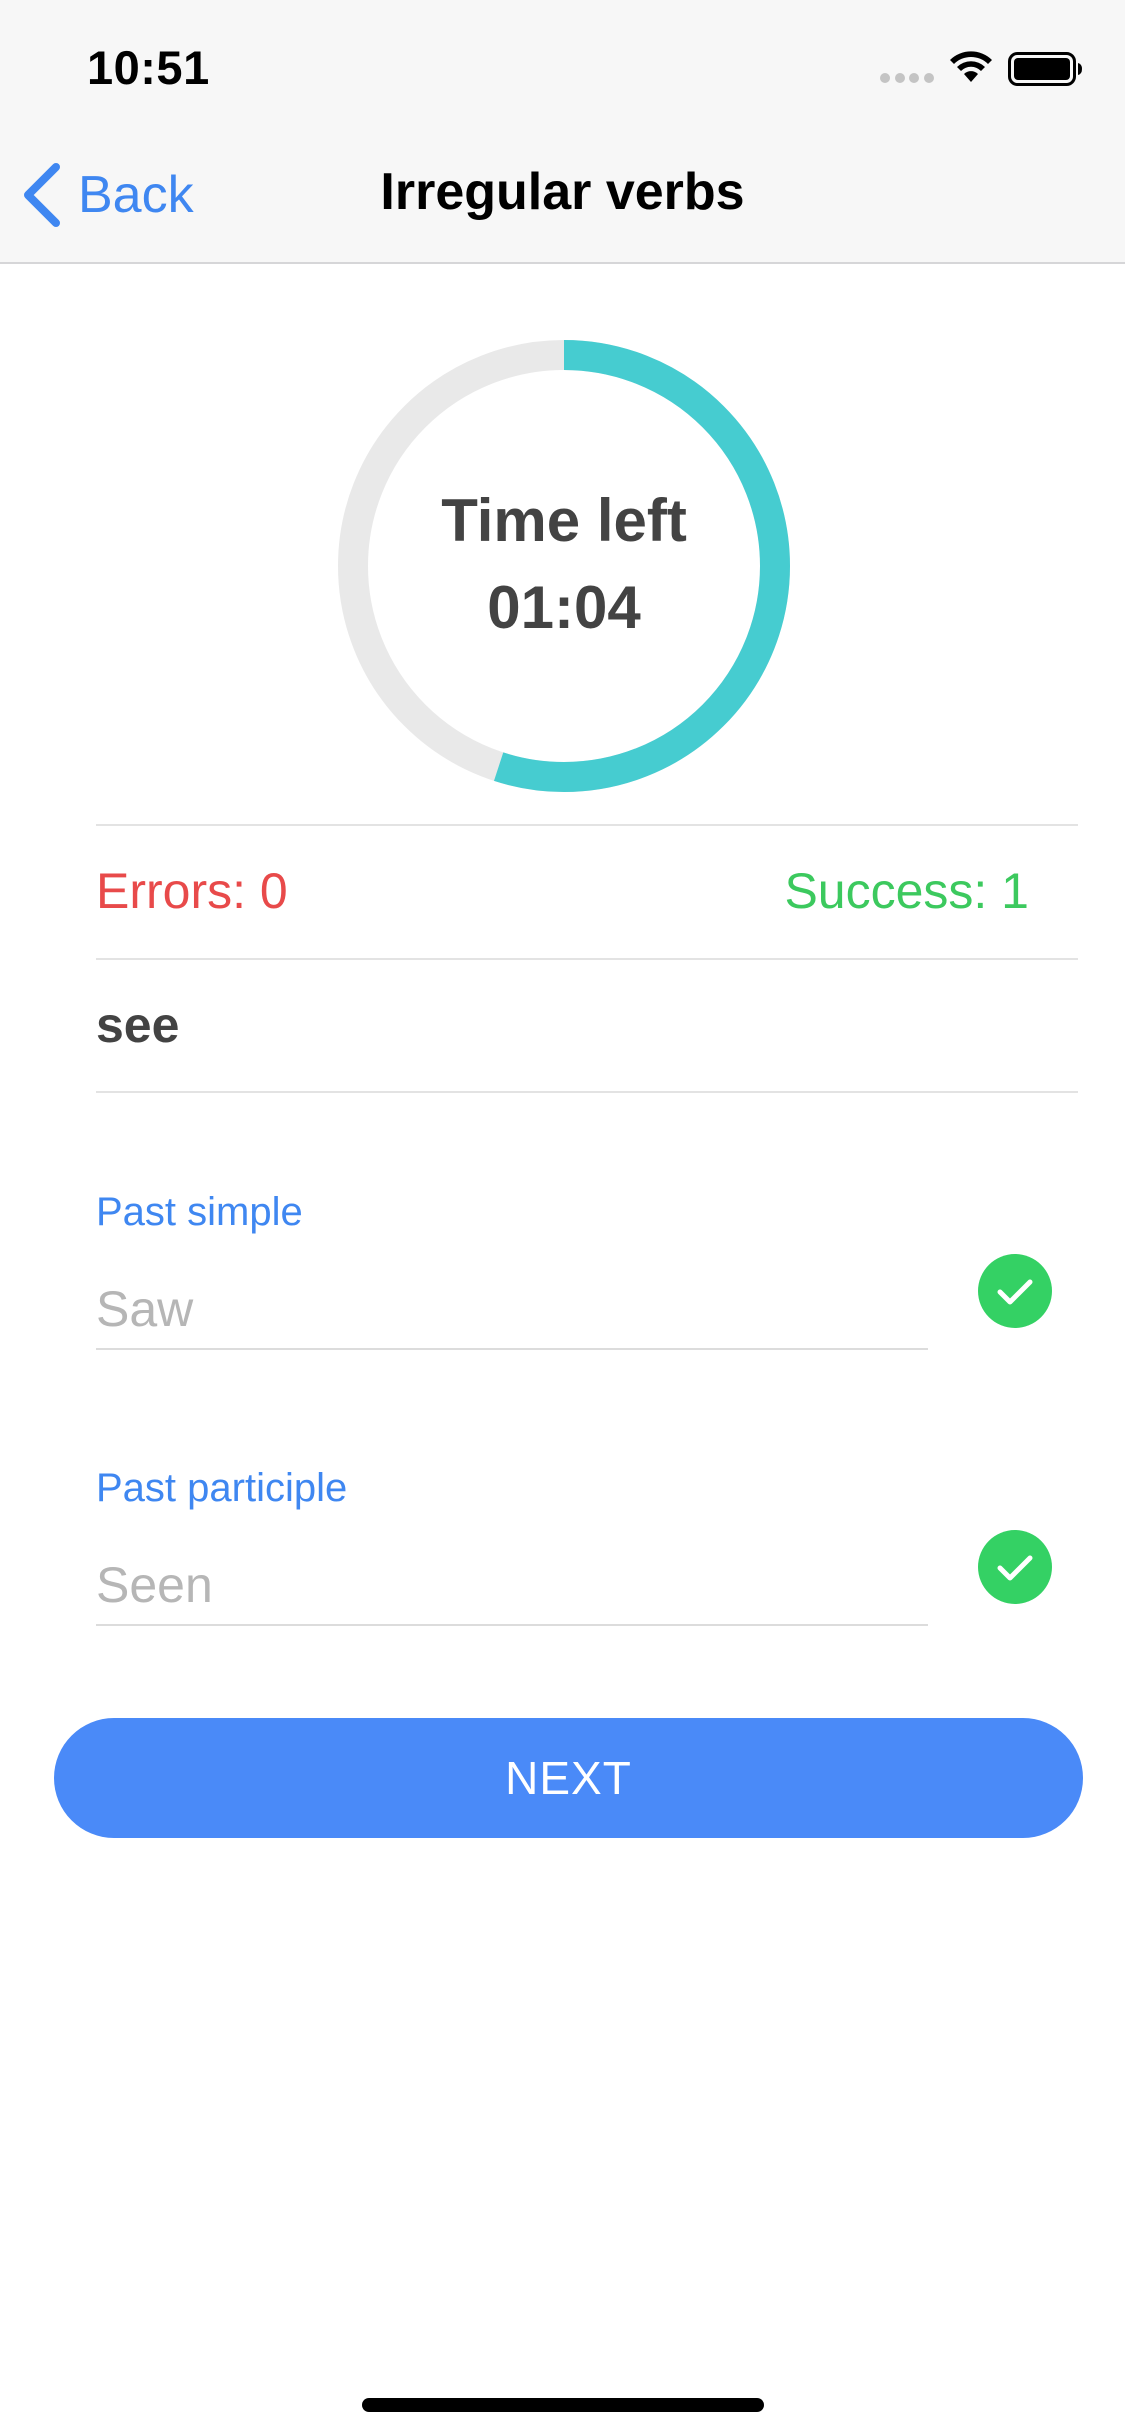 This screenshot has height=2436, width=1125. I want to click on timer-ring: Time left 01:04, so click(564, 566).